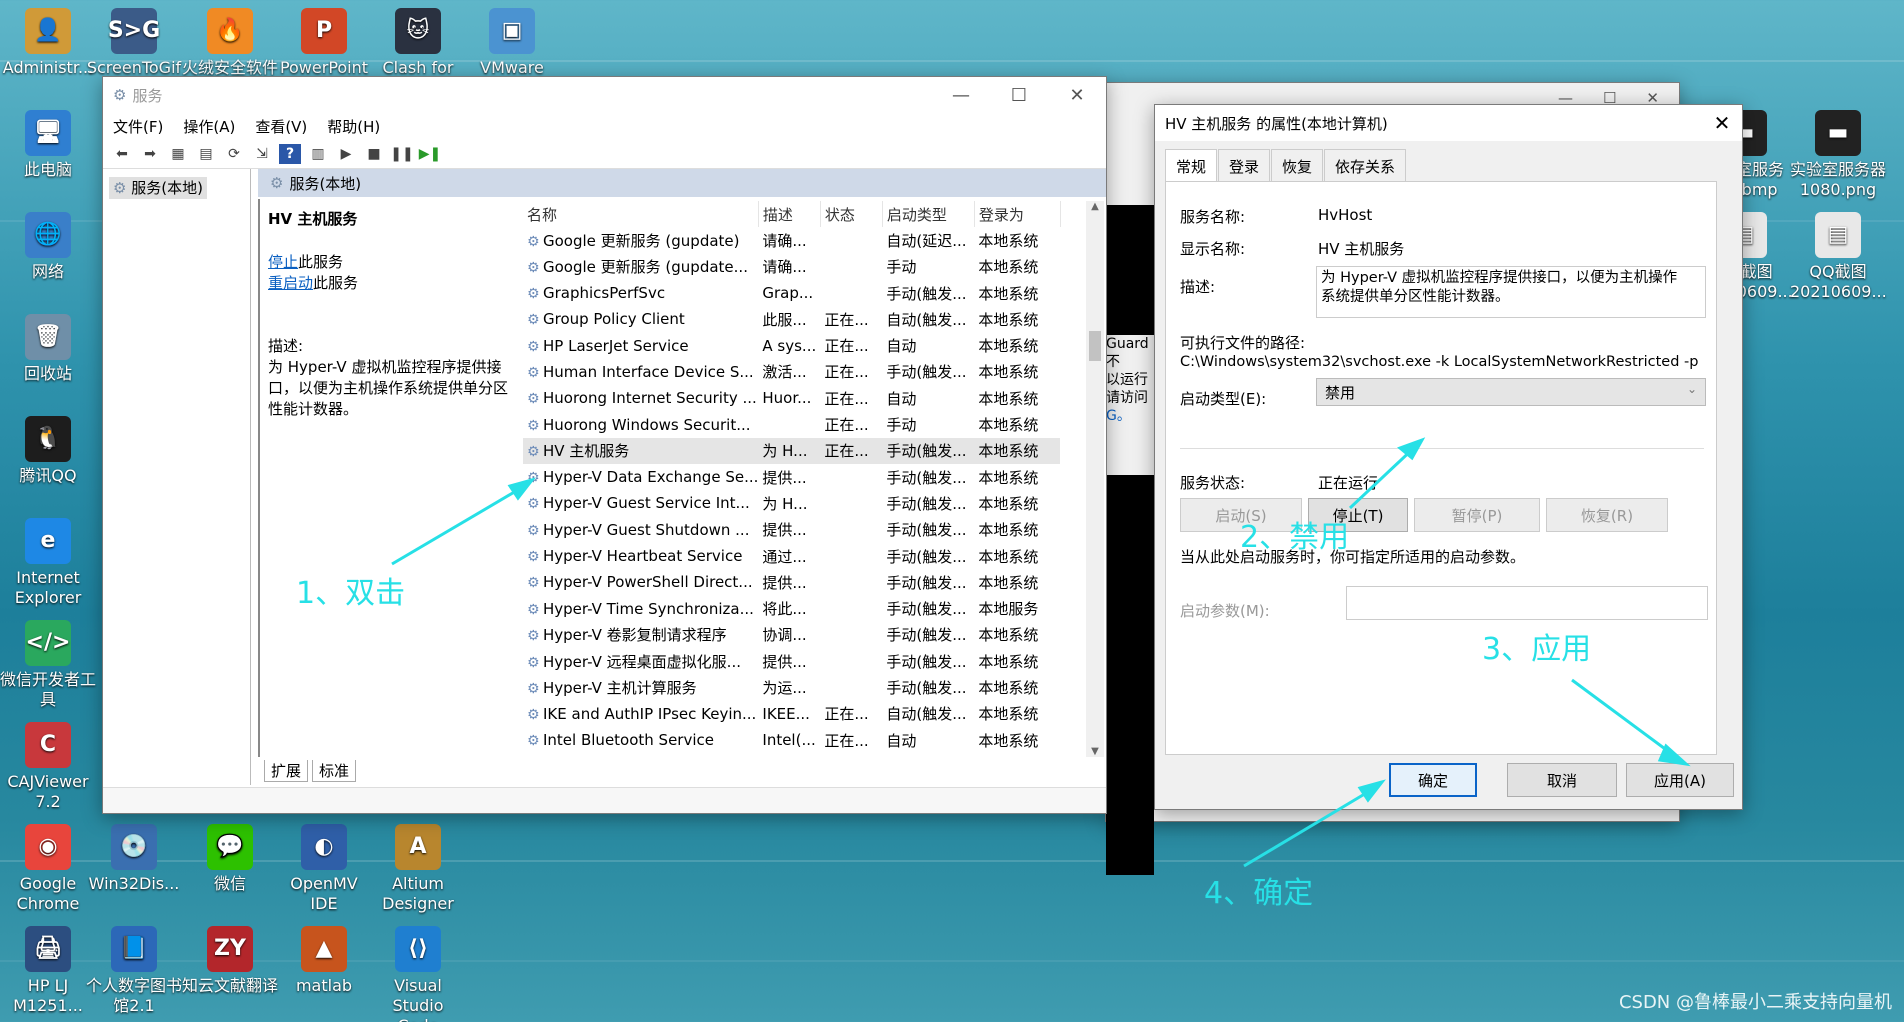 The width and height of the screenshot is (1904, 1022). I want to click on arrow-step1, so click(460, 524).